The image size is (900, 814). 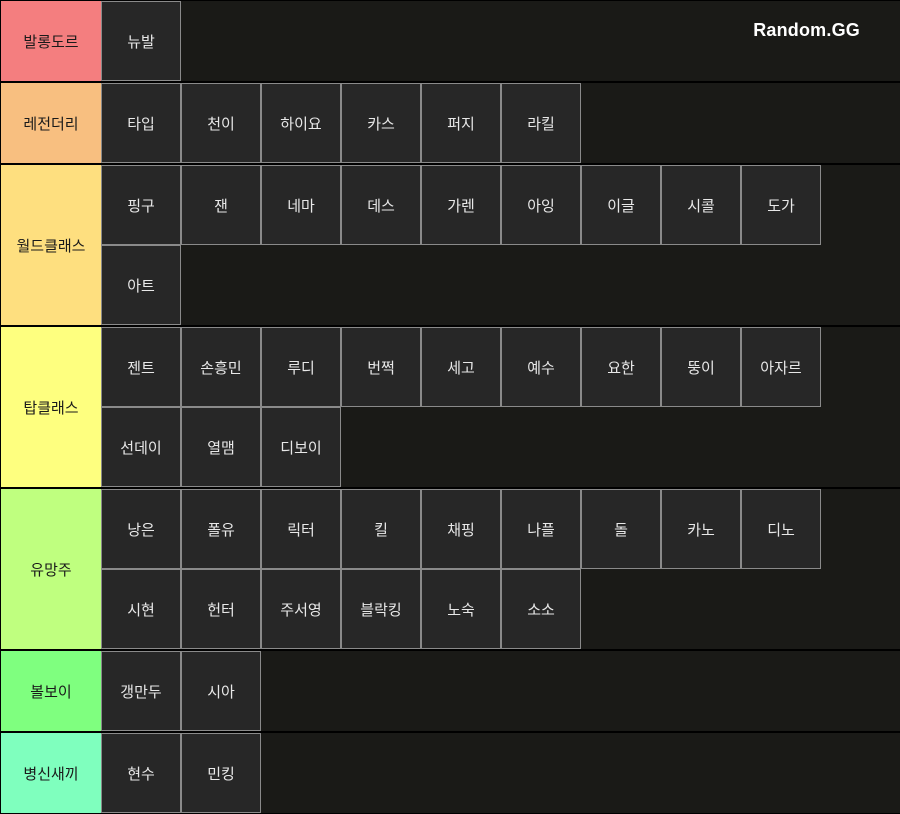 What do you see at coordinates (541, 123) in the screenshot?
I see `tier-item-chip: 라킬` at bounding box center [541, 123].